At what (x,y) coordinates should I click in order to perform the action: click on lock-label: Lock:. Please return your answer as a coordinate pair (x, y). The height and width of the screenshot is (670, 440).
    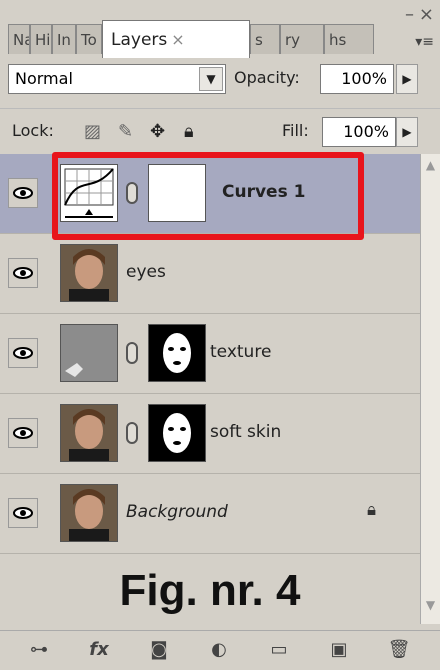
    Looking at the image, I should click on (33, 130).